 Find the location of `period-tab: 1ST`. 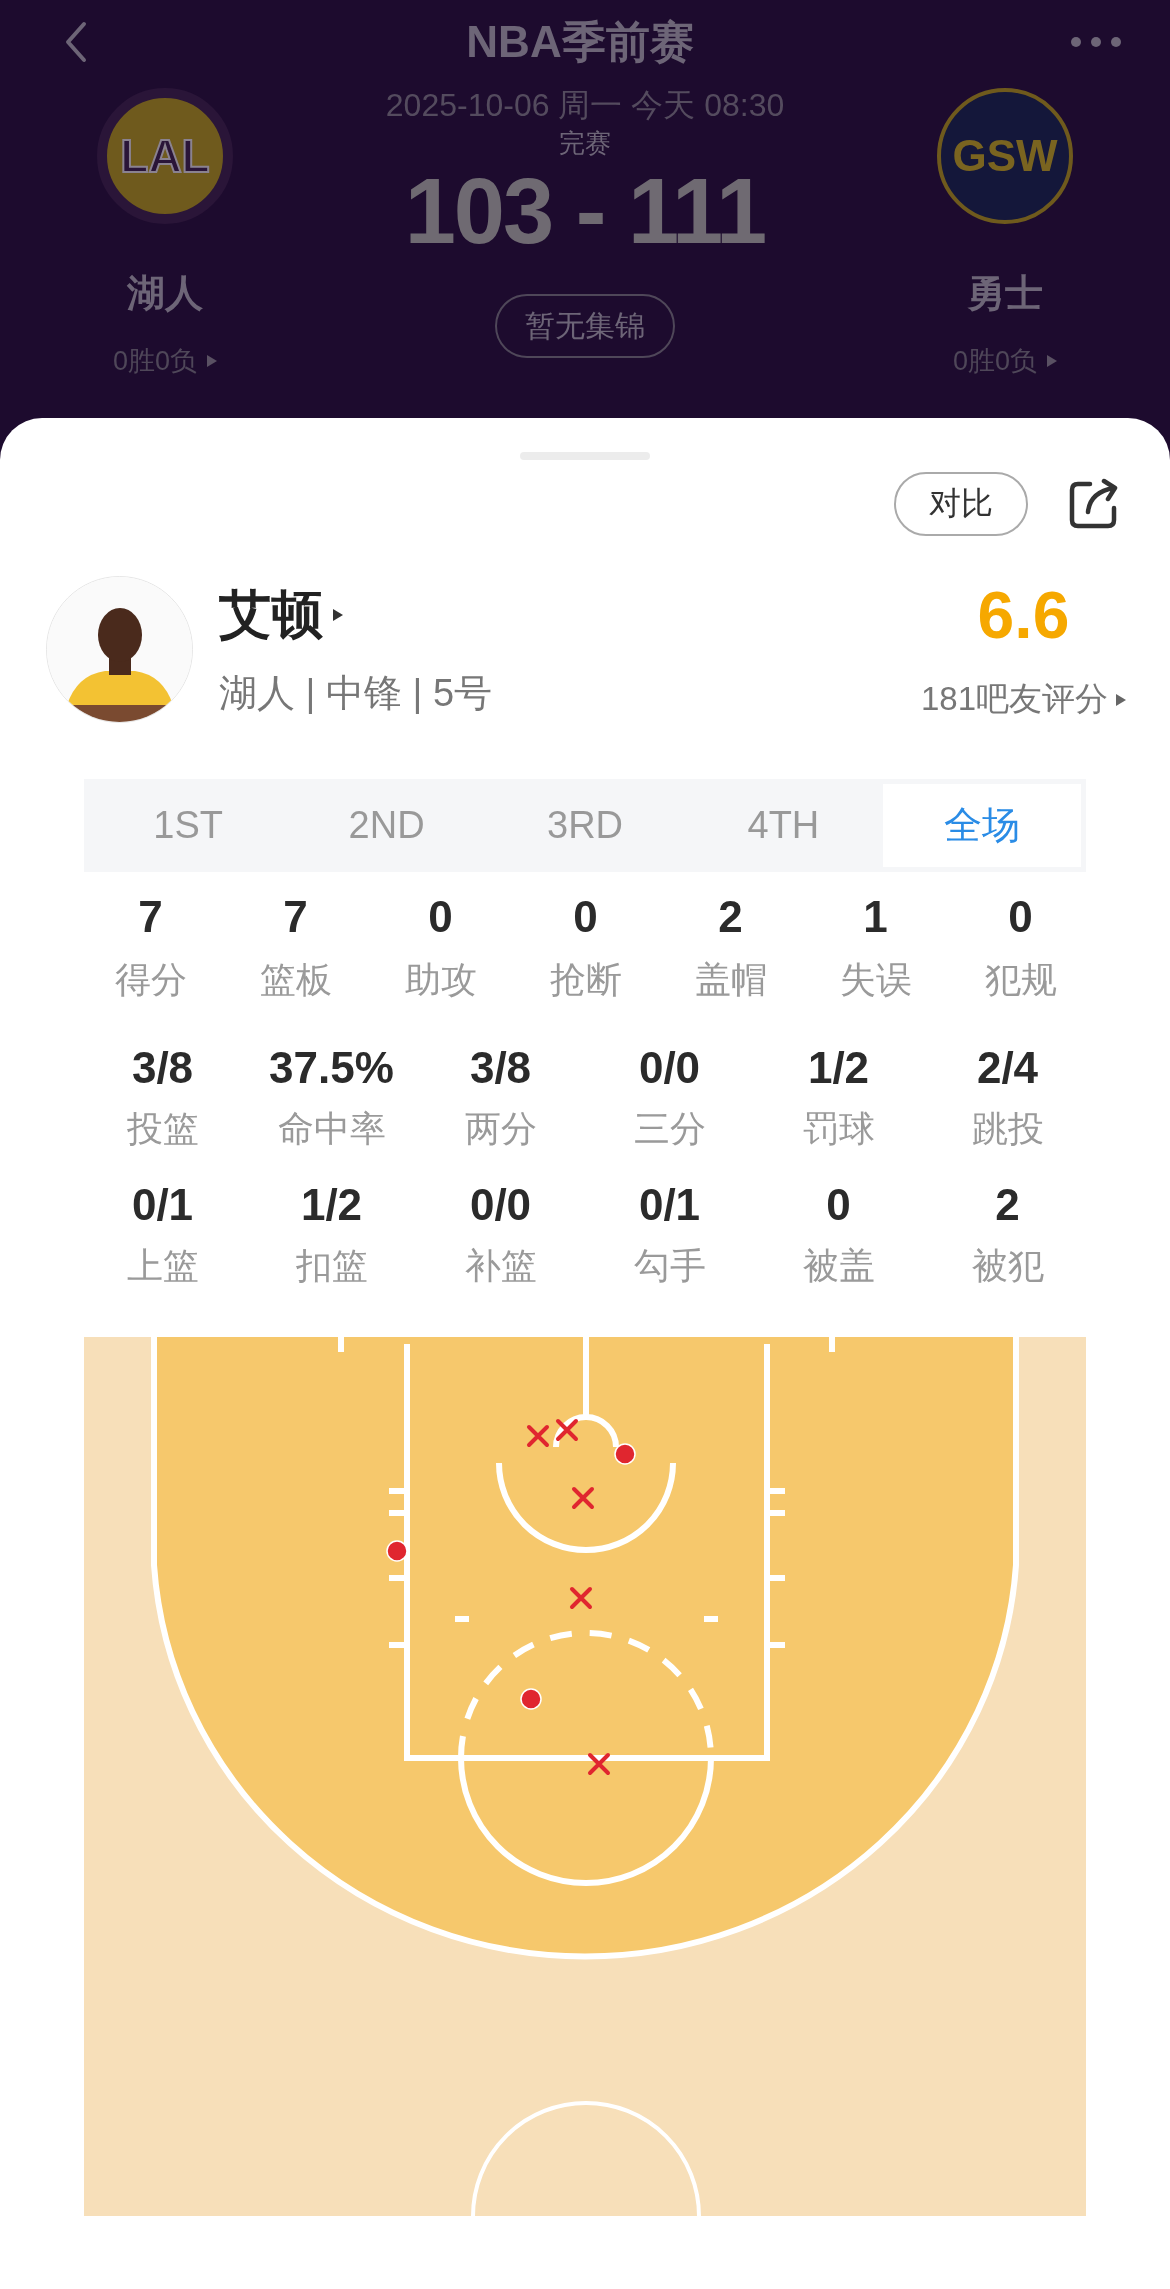

period-tab: 1ST is located at coordinates (188, 825).